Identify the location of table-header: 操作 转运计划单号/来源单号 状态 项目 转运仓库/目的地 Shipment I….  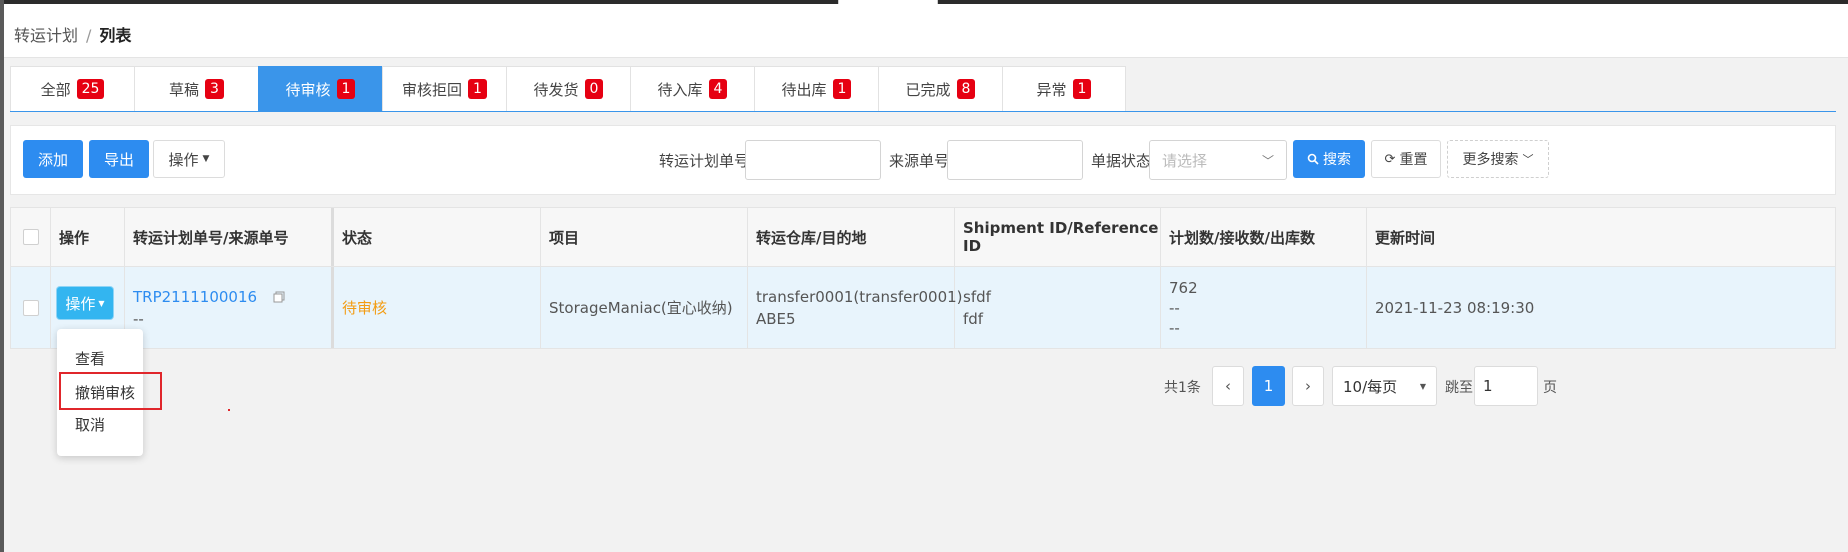
(923, 237).